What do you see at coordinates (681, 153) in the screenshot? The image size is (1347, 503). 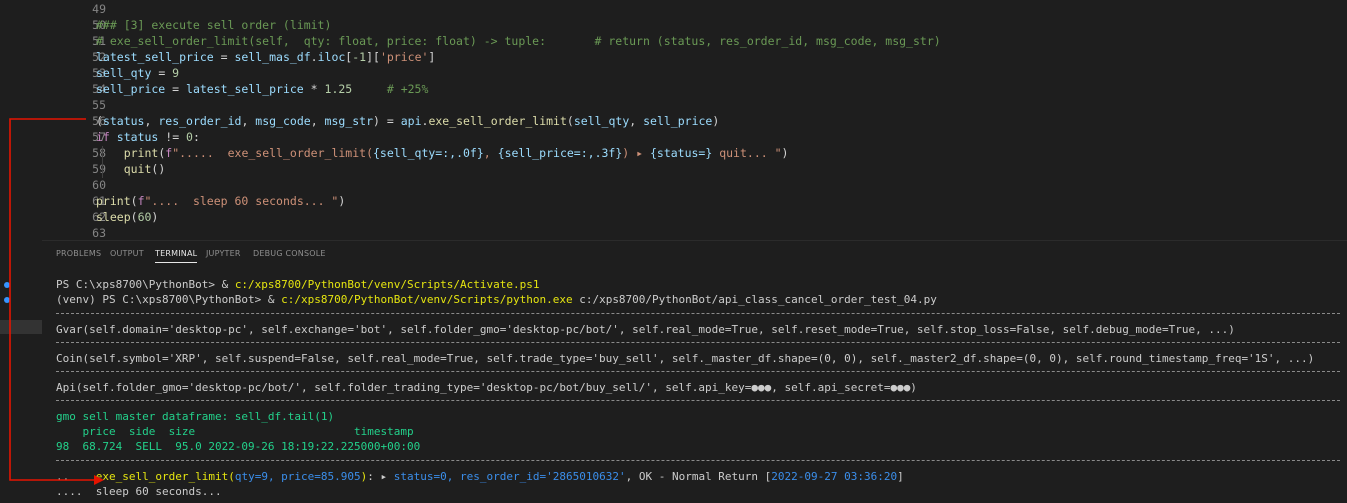 I see `code-token: {status=}` at bounding box center [681, 153].